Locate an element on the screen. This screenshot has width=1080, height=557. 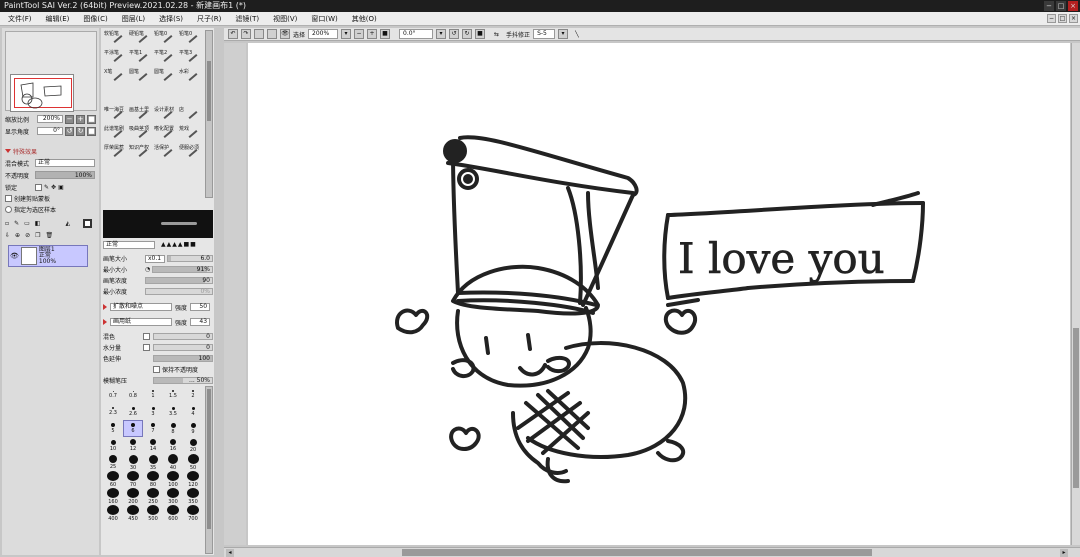
stabilizer-dropdown: ▾ is located at coordinates (563, 34).